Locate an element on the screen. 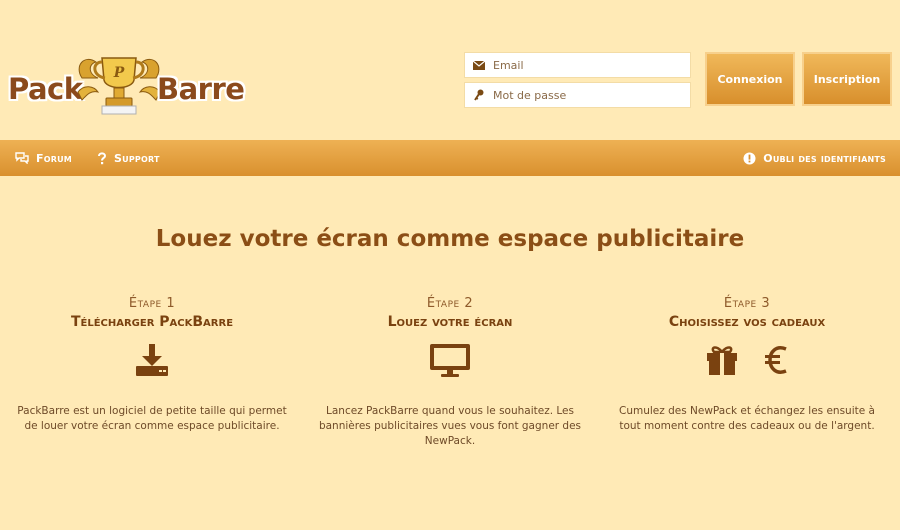 The height and width of the screenshot is (530, 900). trophy-letter: P is located at coordinates (119, 73).